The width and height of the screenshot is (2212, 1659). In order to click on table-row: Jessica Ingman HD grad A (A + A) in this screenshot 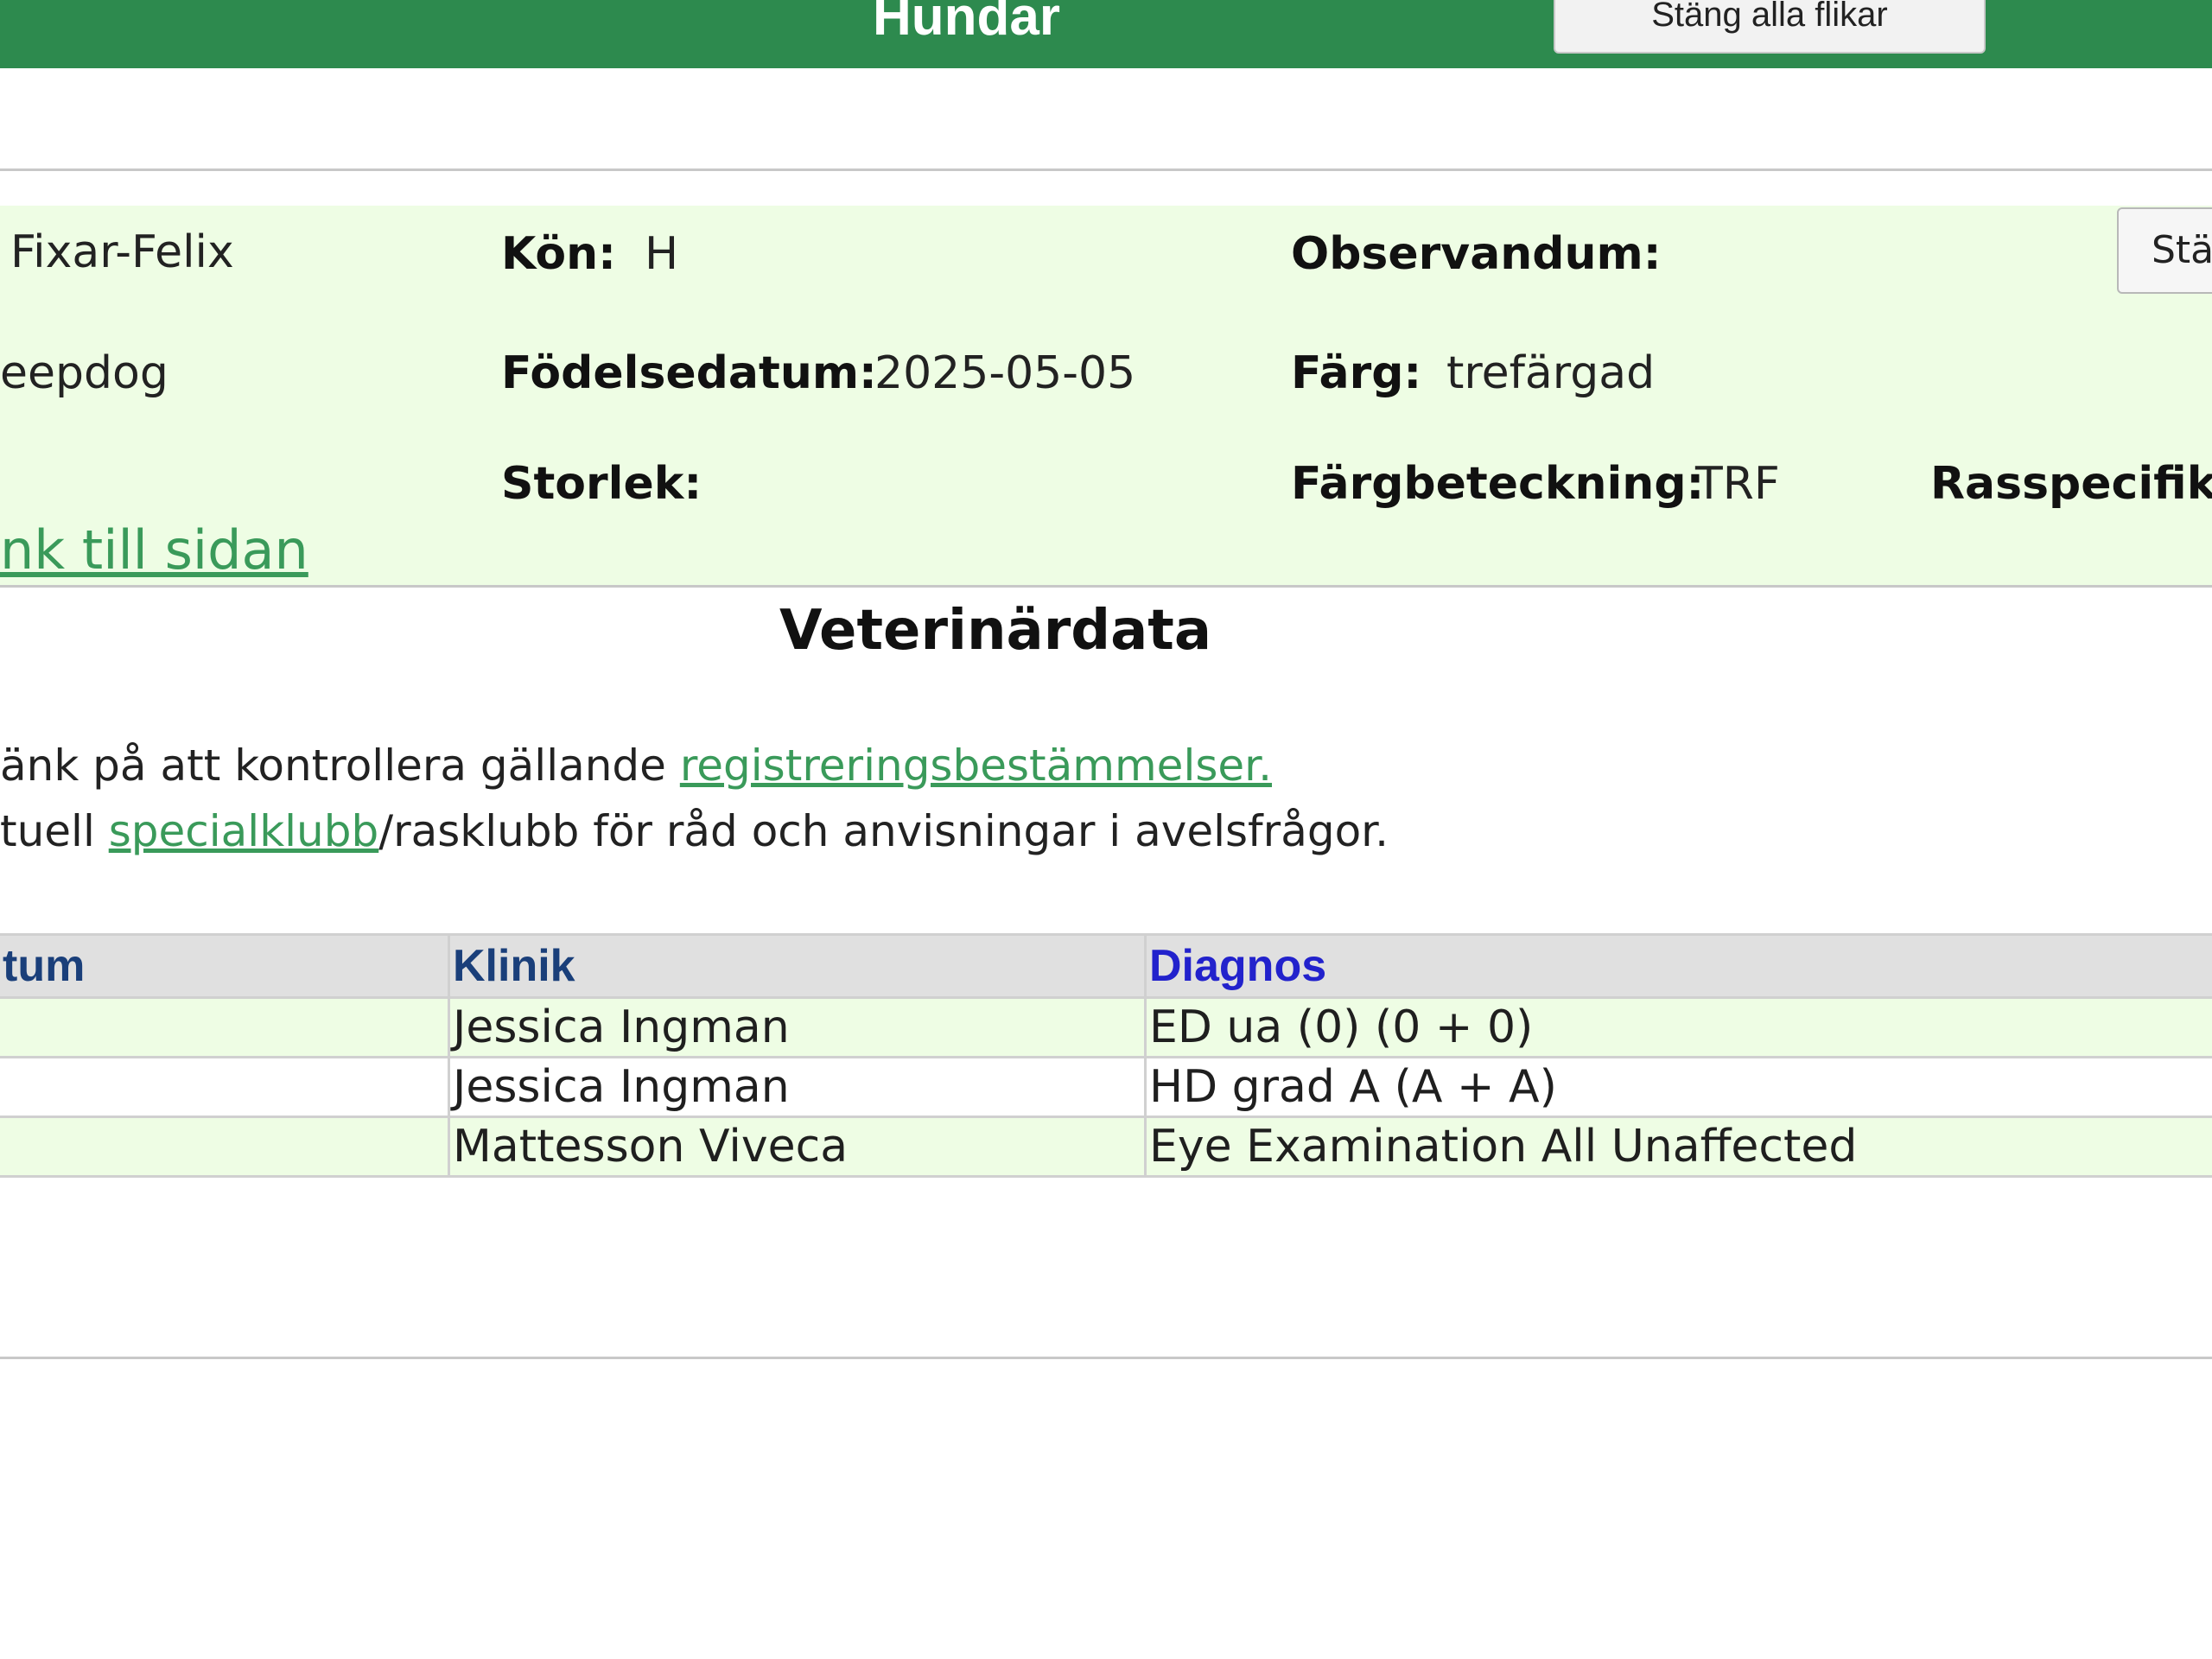, I will do `click(1106, 1087)`.